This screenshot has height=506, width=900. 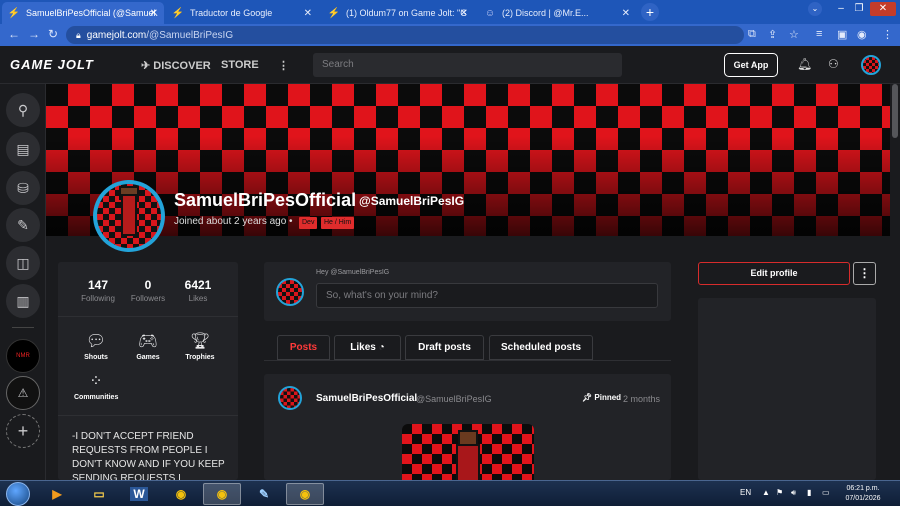 I want to click on start-button, so click(x=18, y=494).